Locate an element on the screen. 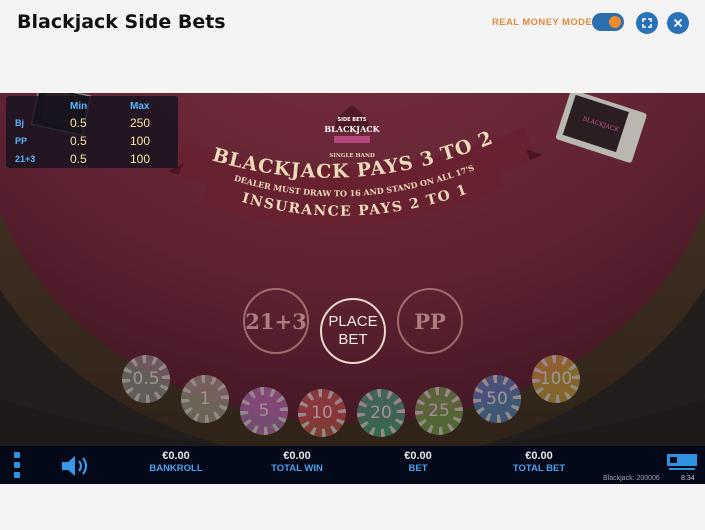 The height and width of the screenshot is (530, 705). chip: 0.5 is located at coordinates (146, 379).